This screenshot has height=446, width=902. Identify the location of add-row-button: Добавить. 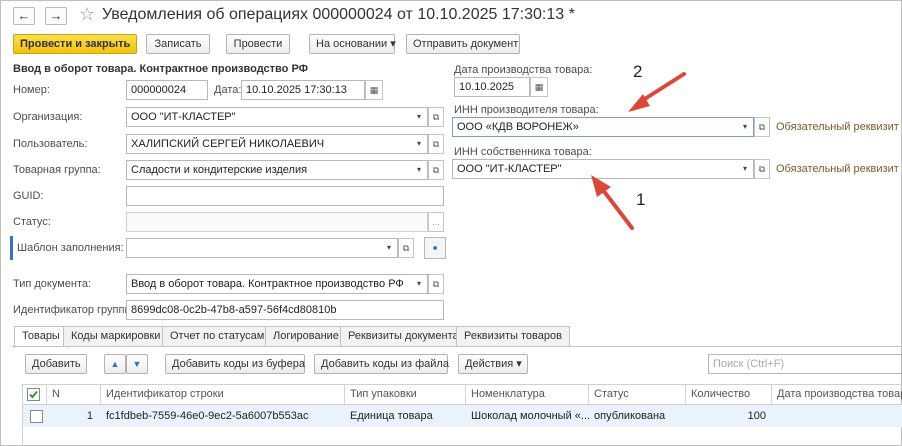
(56, 364).